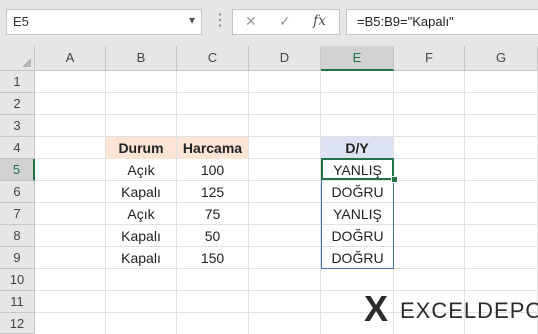  What do you see at coordinates (319, 21) in the screenshot?
I see `insert-function-icon: fx` at bounding box center [319, 21].